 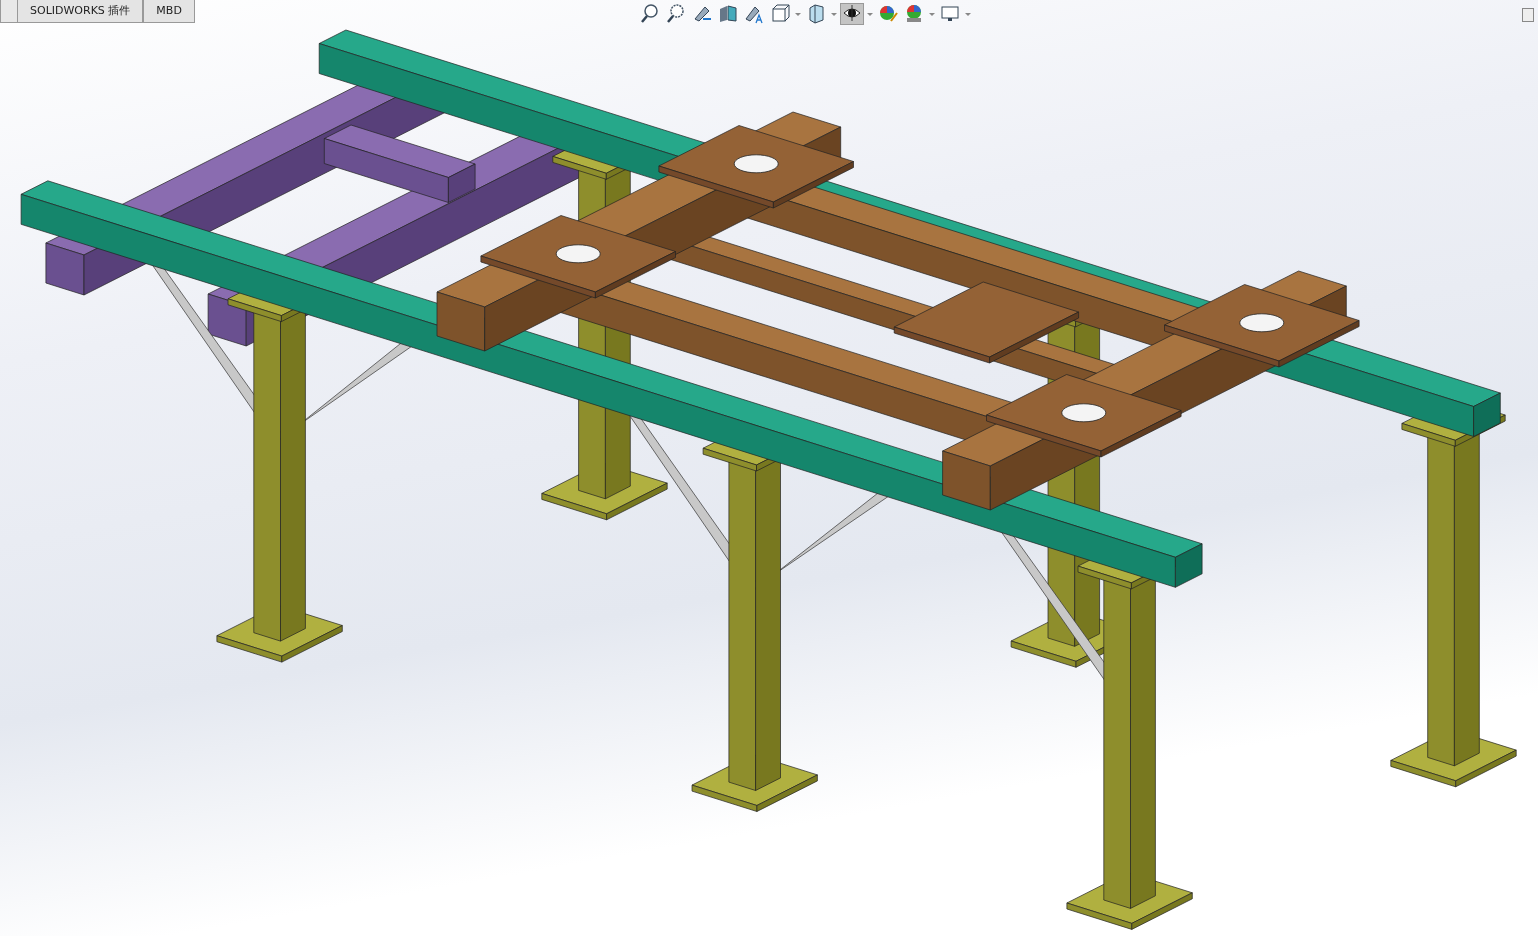 What do you see at coordinates (1528, 15) in the screenshot?
I see `collapse-panel-button` at bounding box center [1528, 15].